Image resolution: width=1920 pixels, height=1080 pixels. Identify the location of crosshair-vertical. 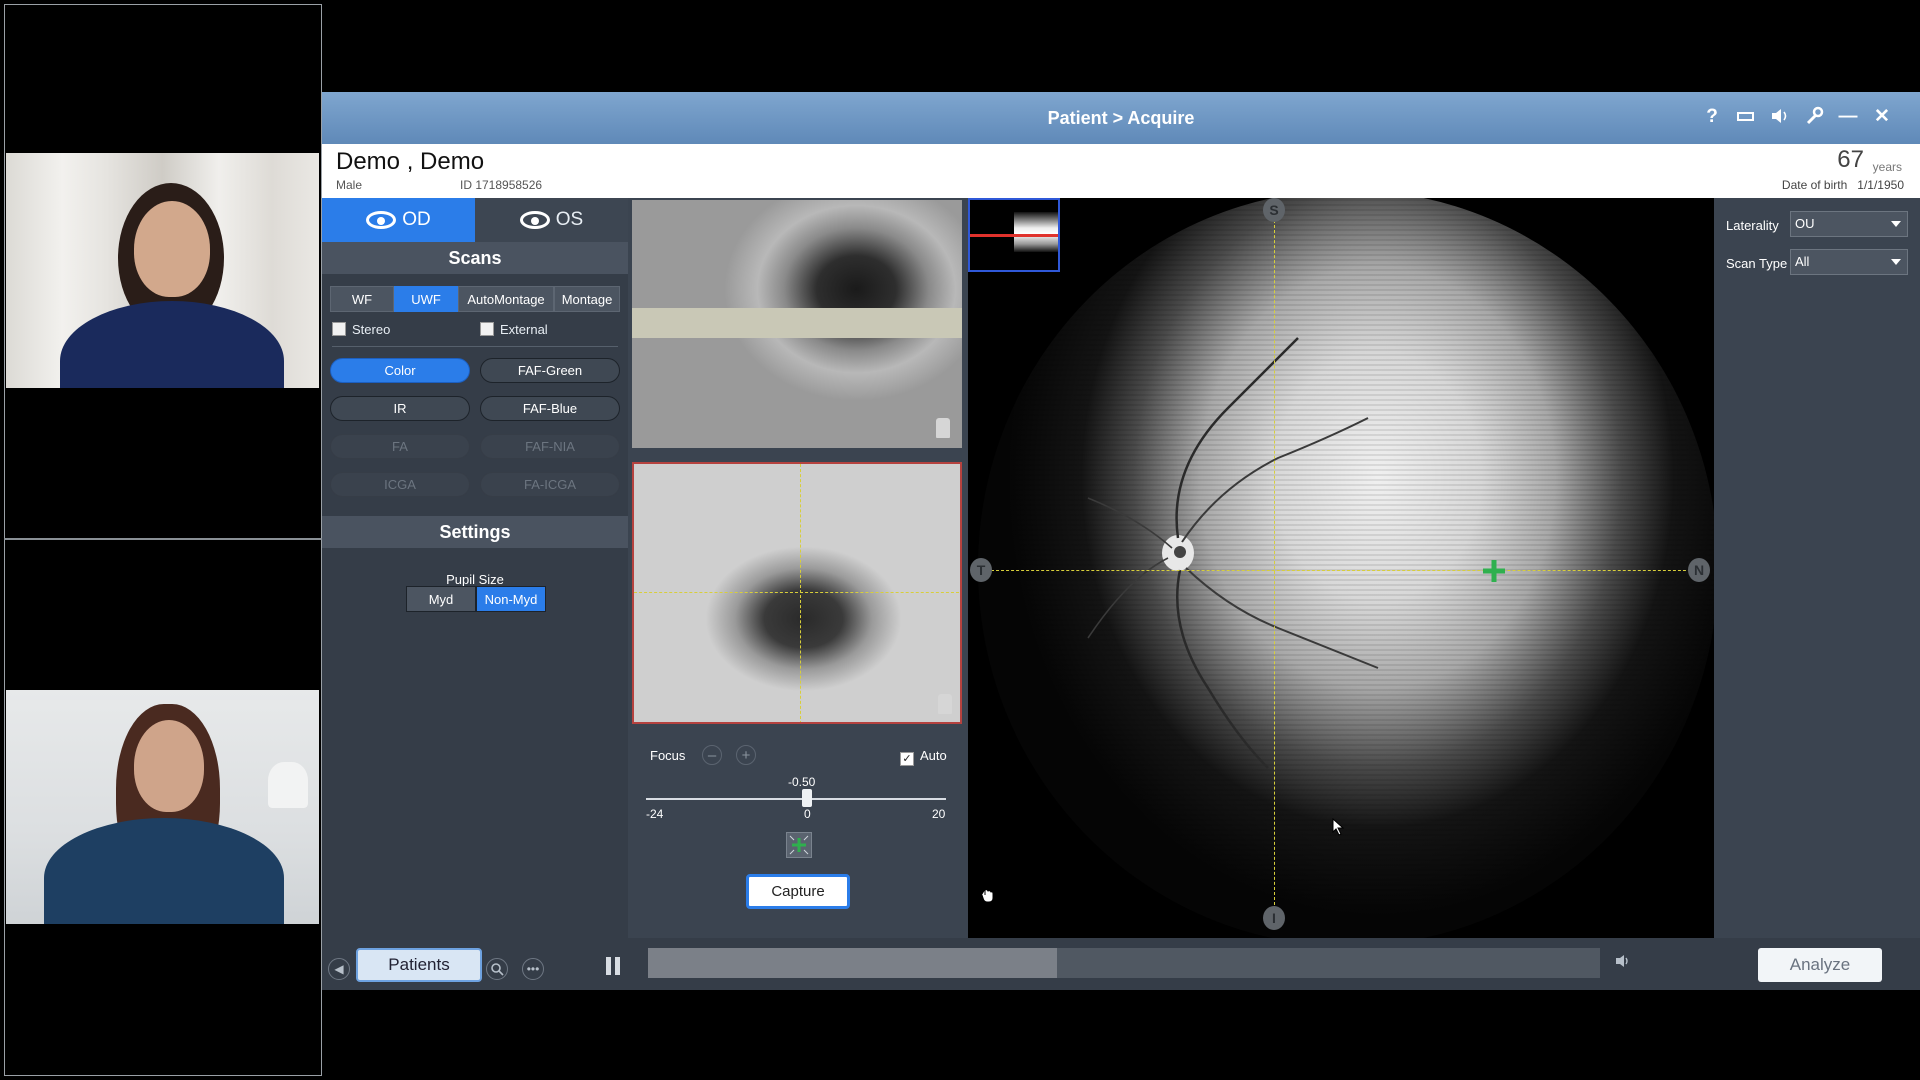
(800, 593).